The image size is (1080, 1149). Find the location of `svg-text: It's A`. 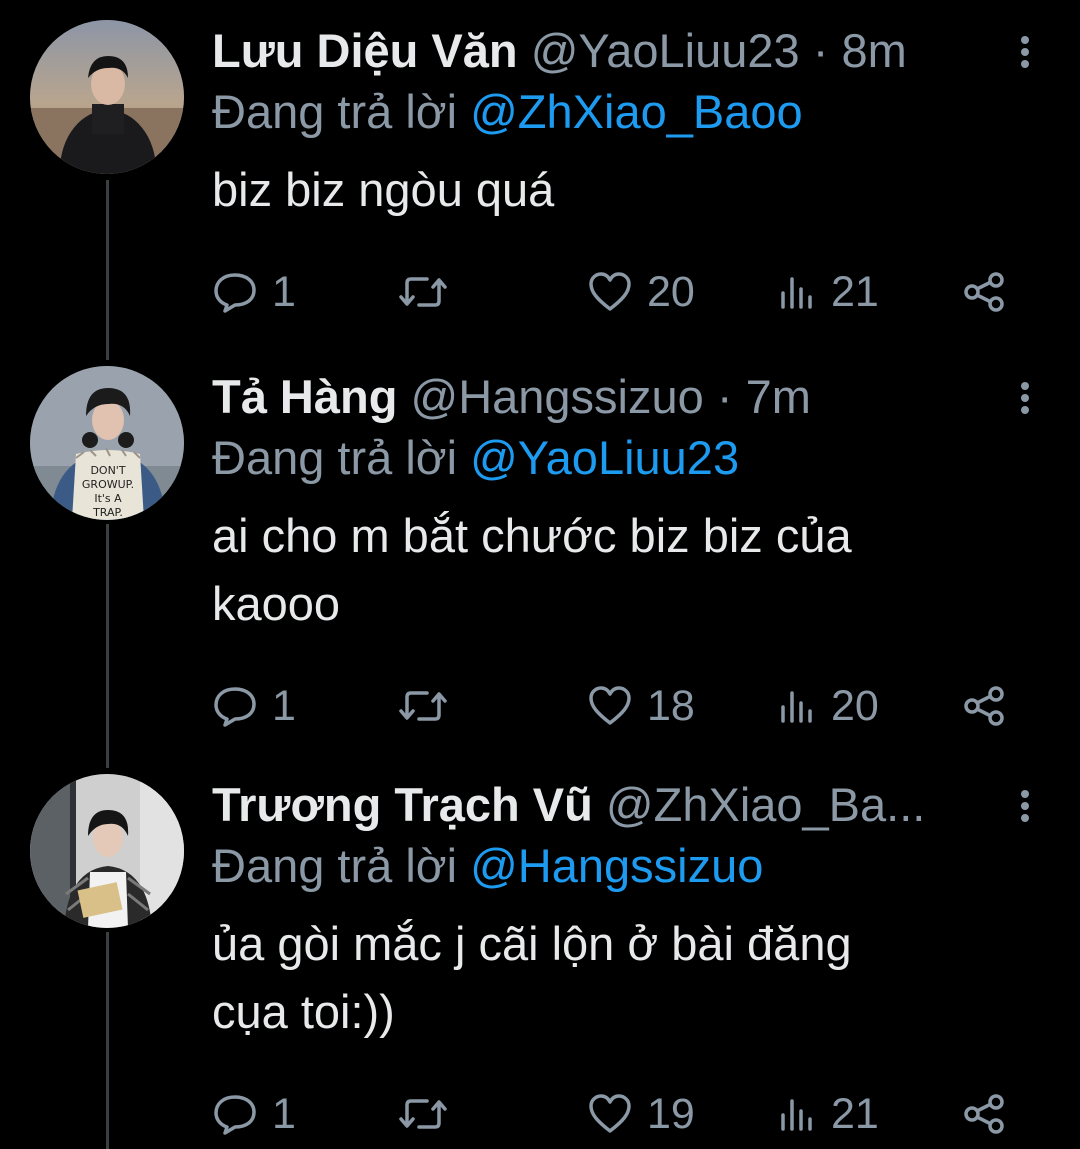

svg-text: It's A is located at coordinates (108, 498).